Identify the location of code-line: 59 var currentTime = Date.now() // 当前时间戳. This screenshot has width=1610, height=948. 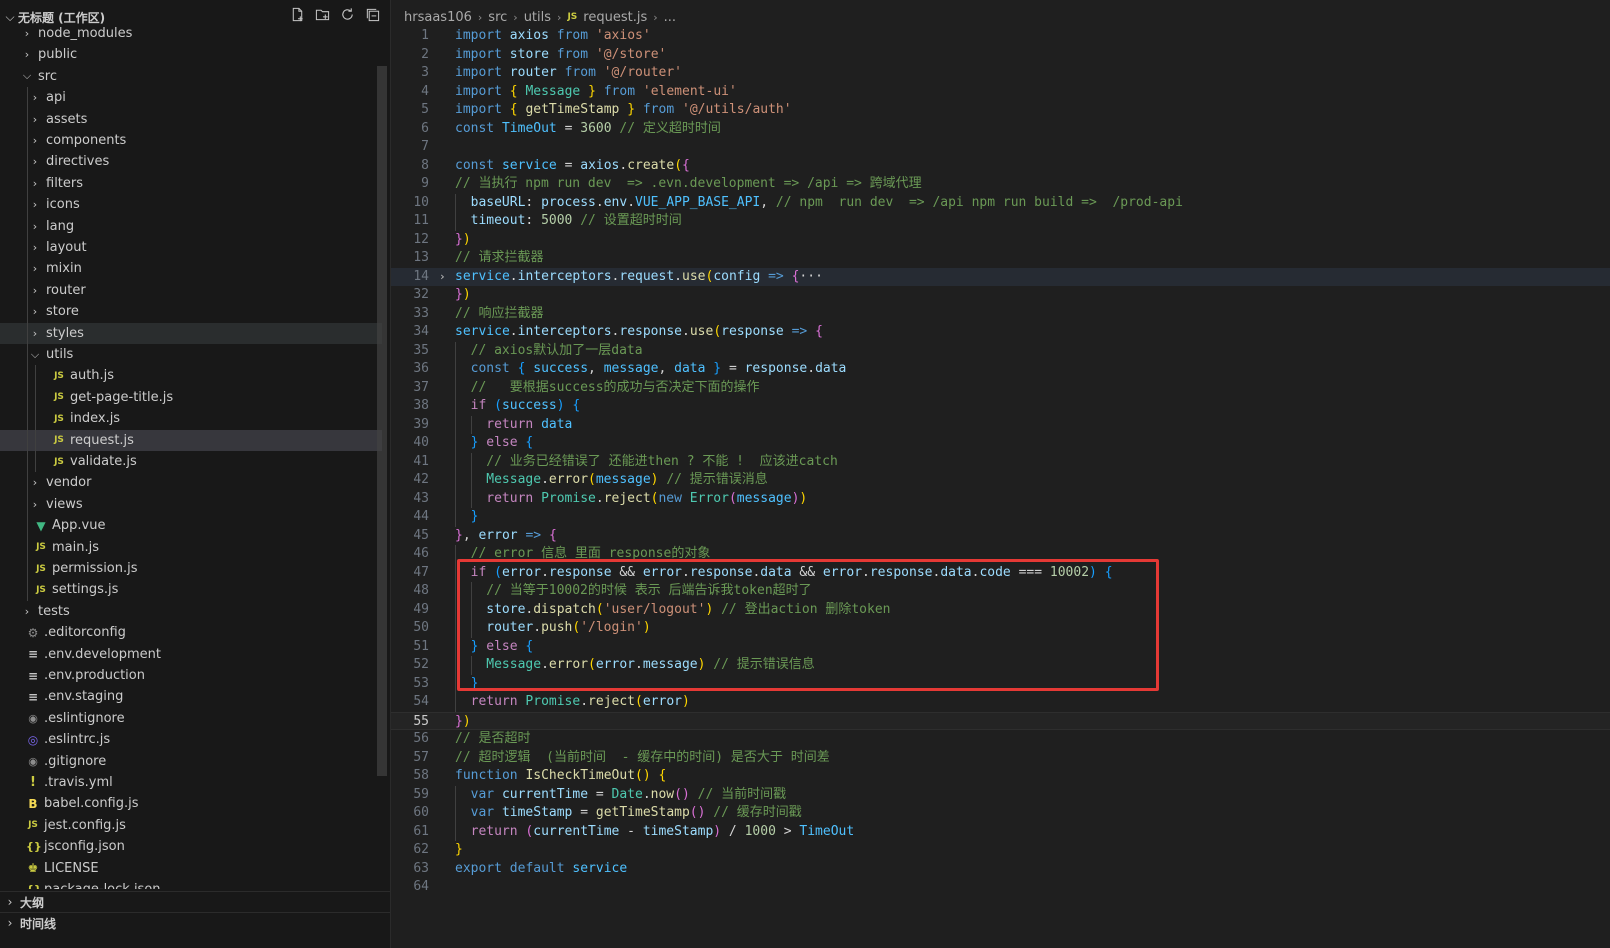
(1000, 794).